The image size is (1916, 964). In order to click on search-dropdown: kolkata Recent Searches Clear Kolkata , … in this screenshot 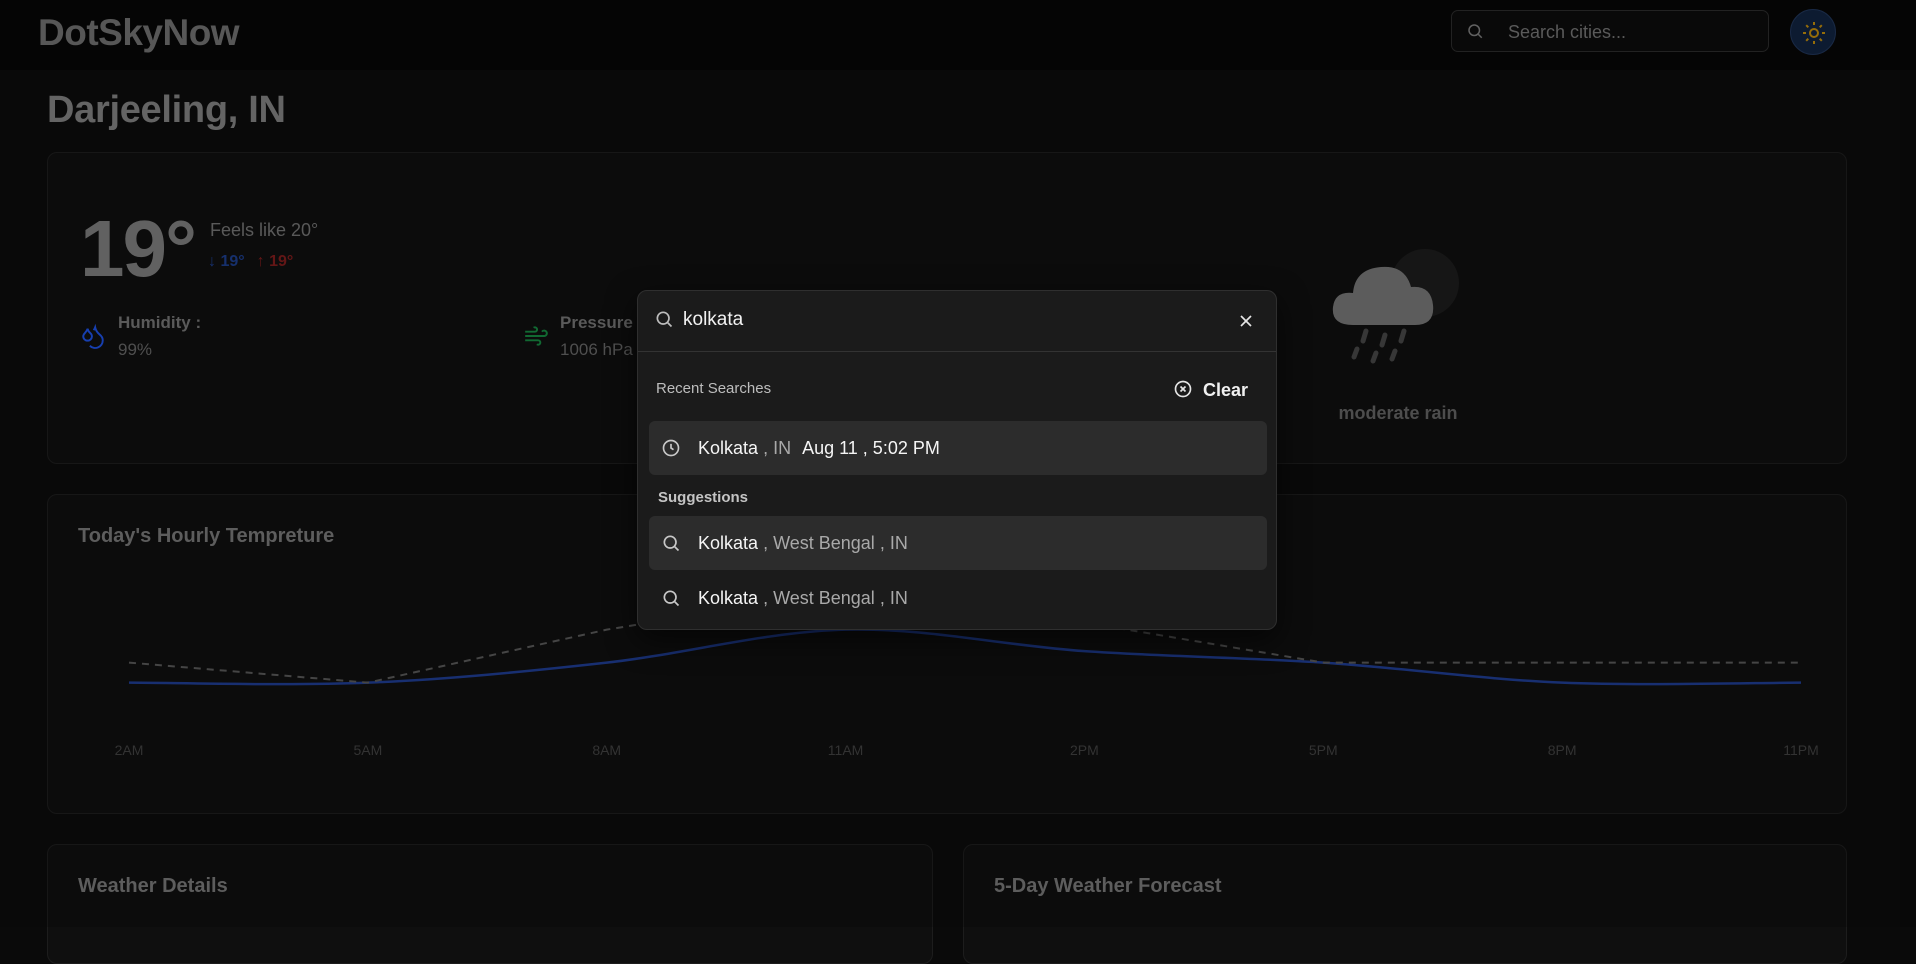, I will do `click(957, 460)`.